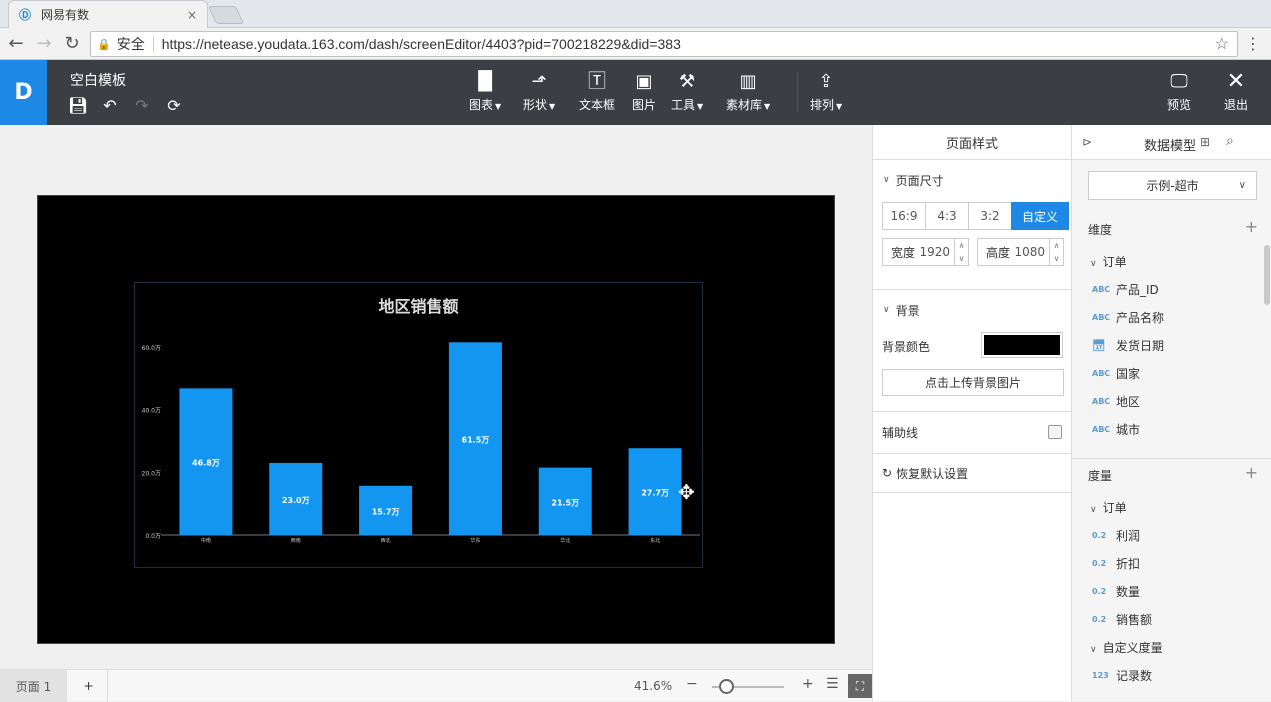  I want to click on bar-value-label: 46.8万, so click(206, 463).